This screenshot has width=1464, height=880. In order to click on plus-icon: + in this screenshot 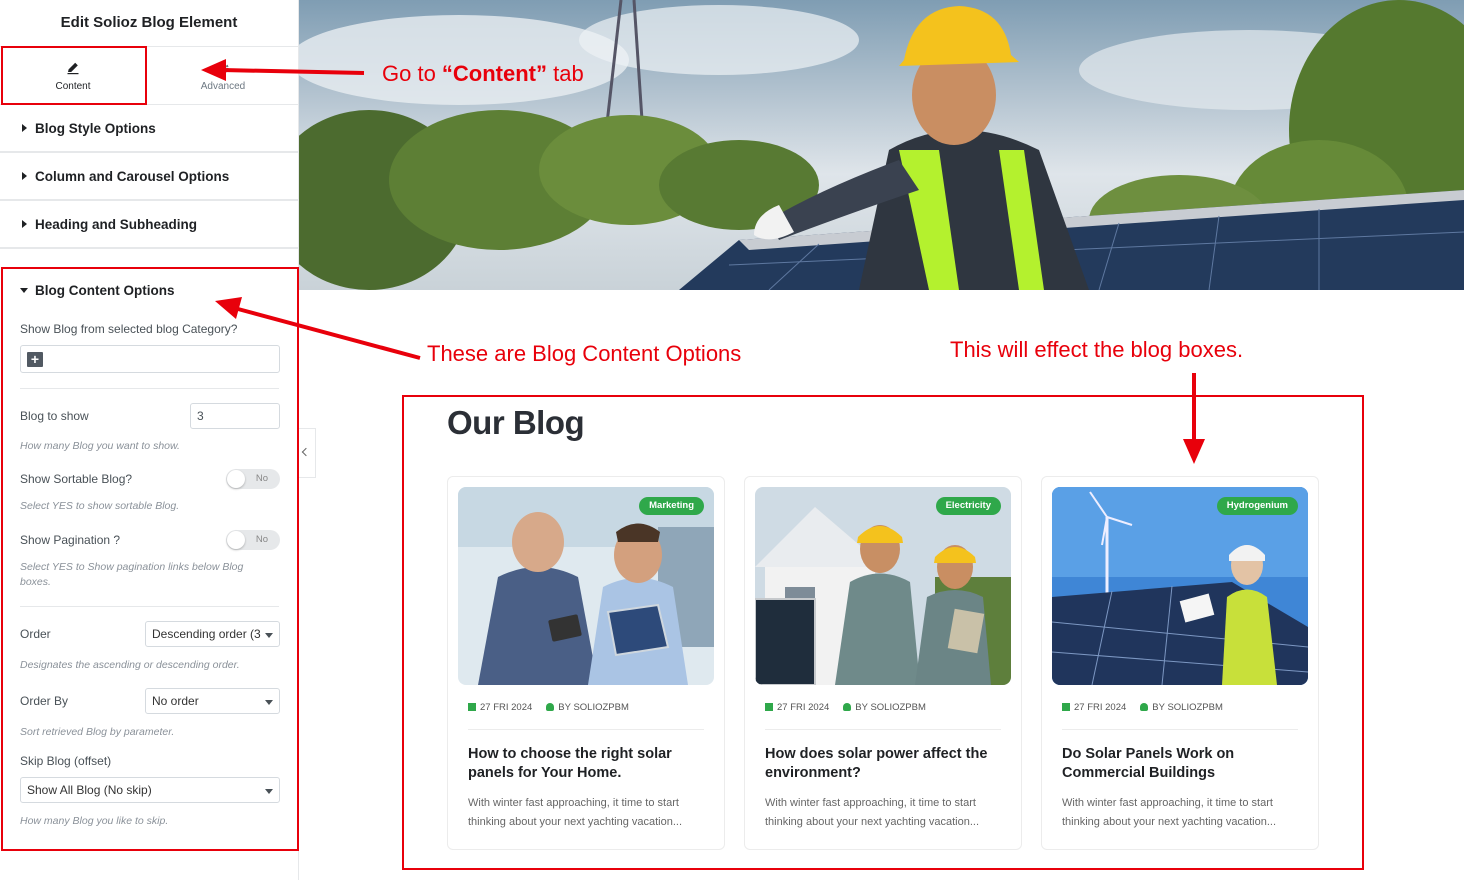, I will do `click(35, 359)`.